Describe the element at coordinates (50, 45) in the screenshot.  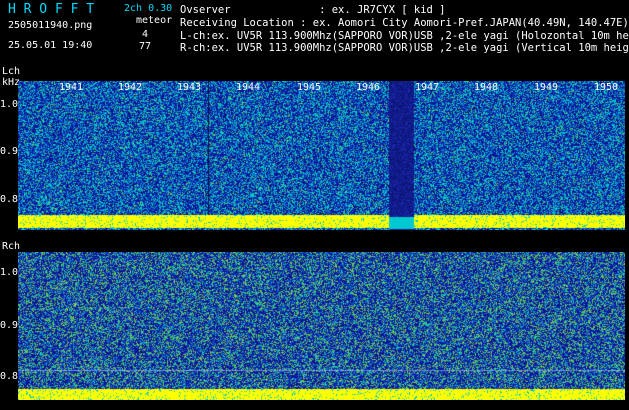
I see `timestamp: 25.05.01 19:40` at that location.